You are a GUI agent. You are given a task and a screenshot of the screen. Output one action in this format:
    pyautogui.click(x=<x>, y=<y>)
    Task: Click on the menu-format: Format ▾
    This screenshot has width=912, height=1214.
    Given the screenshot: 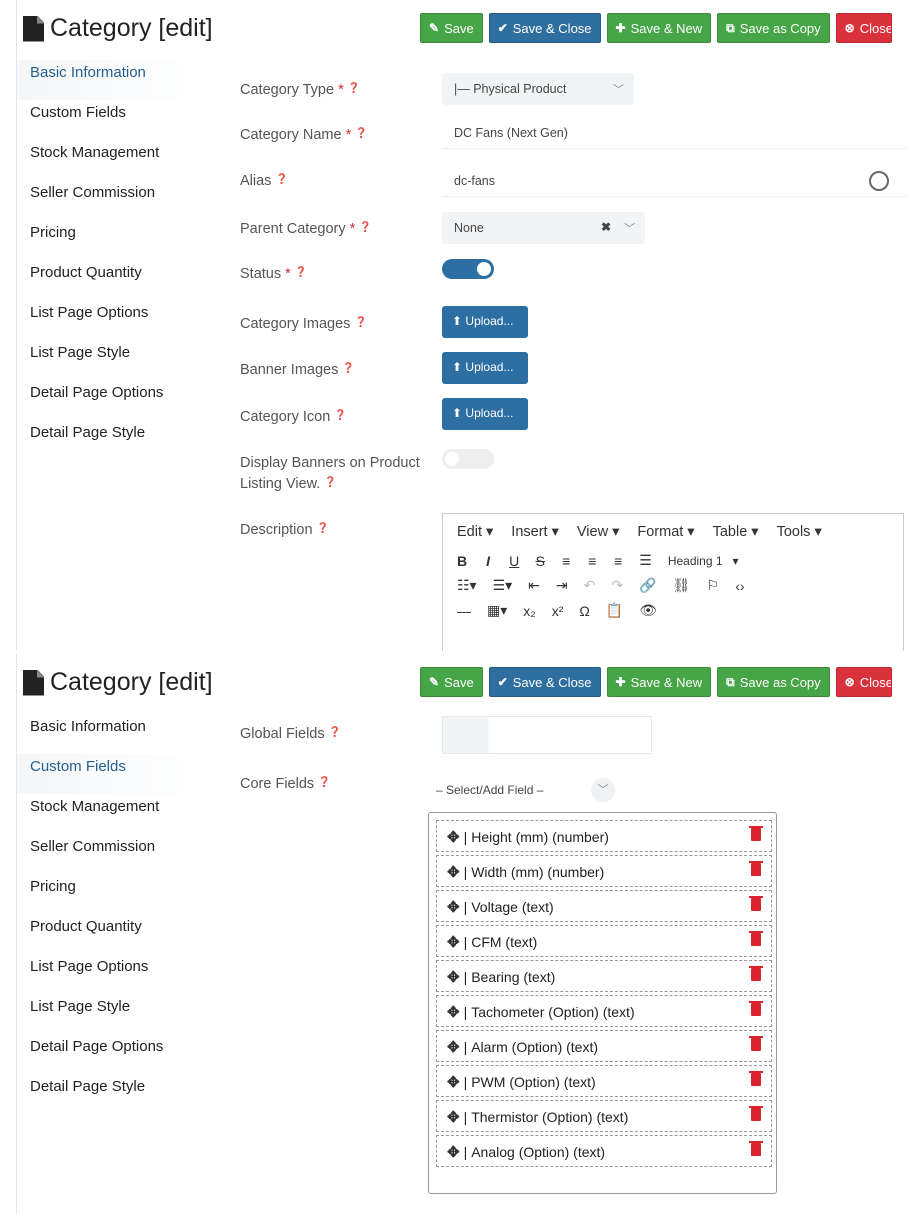 What is the action you would take?
    pyautogui.click(x=665, y=532)
    